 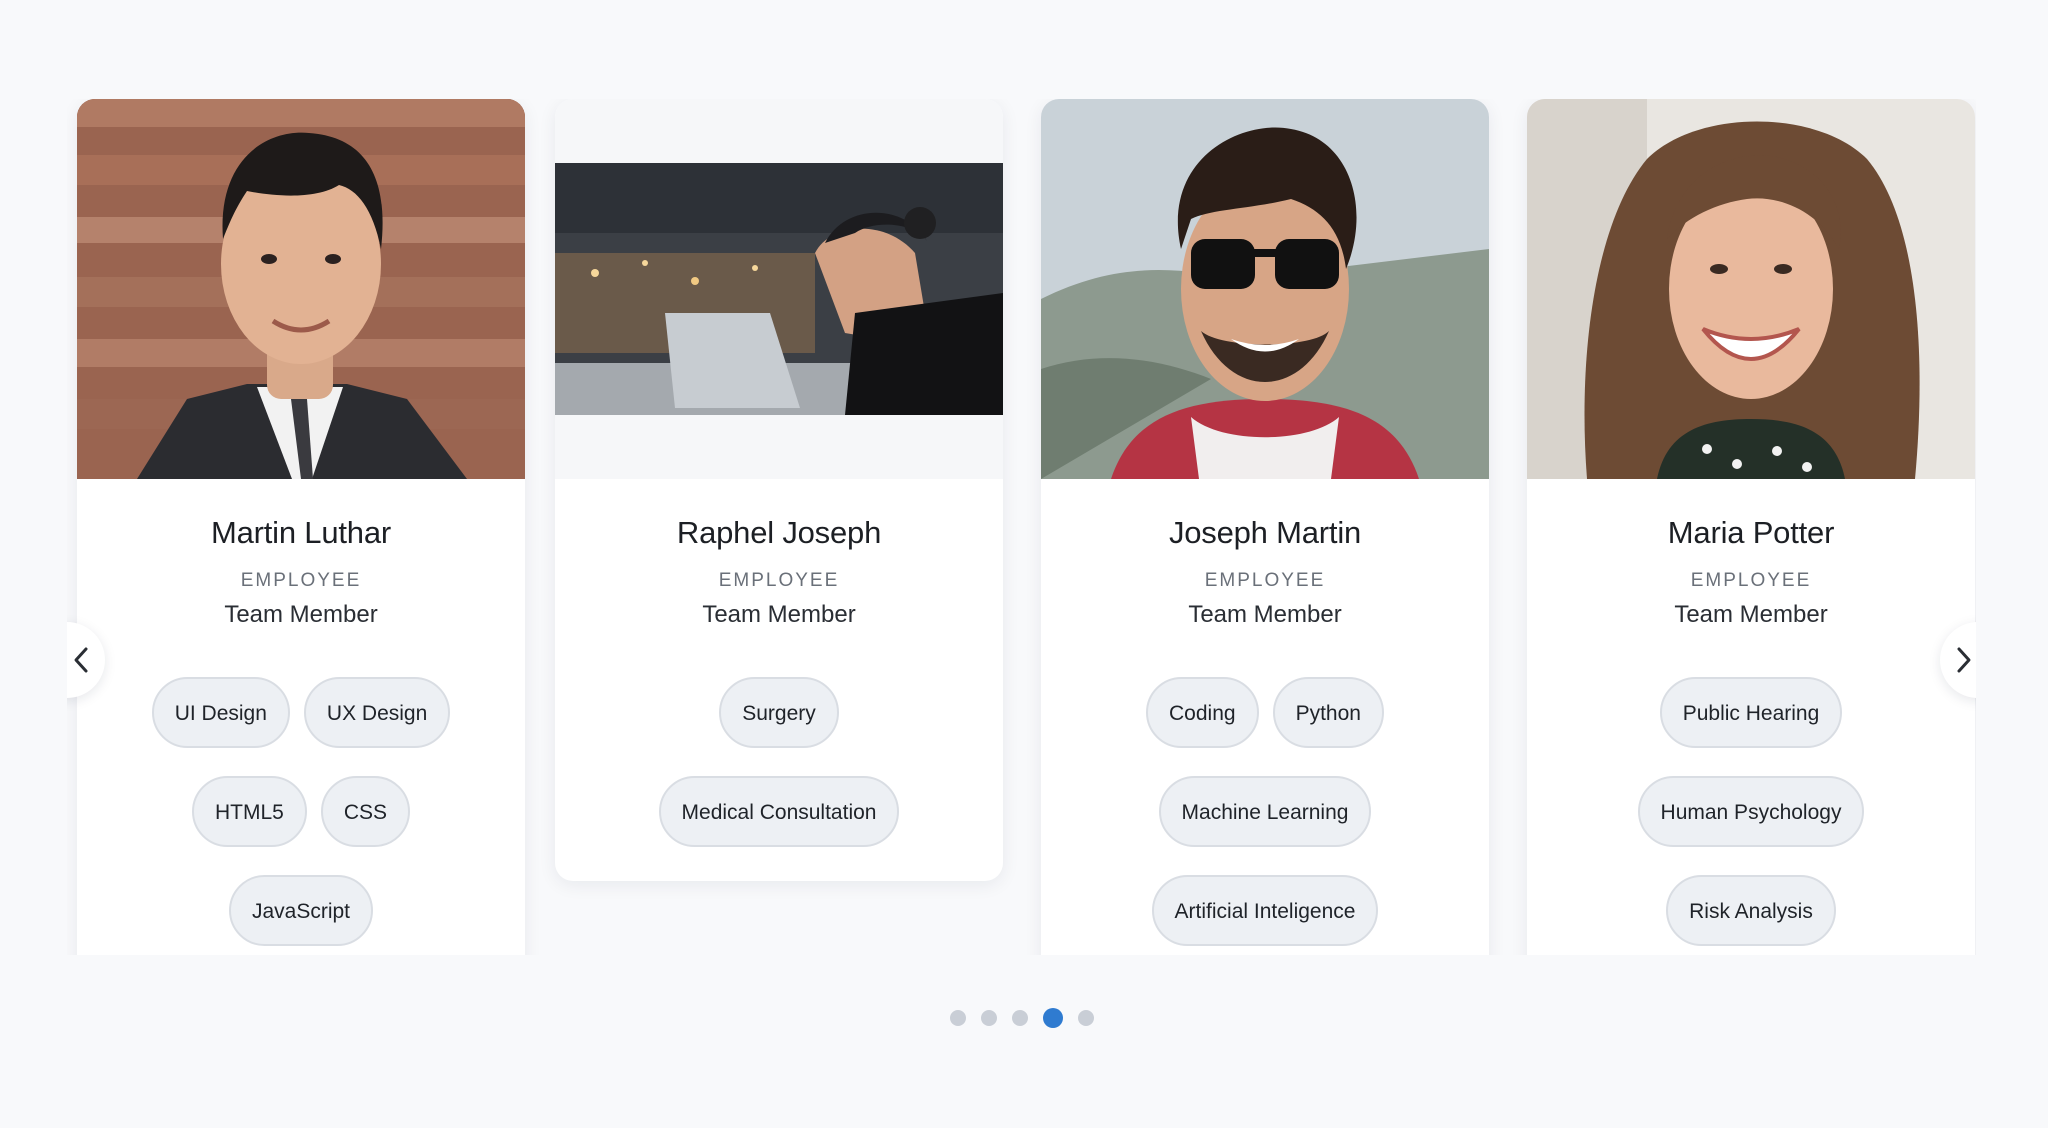 I want to click on pagination-dots, so click(x=1022, y=1018).